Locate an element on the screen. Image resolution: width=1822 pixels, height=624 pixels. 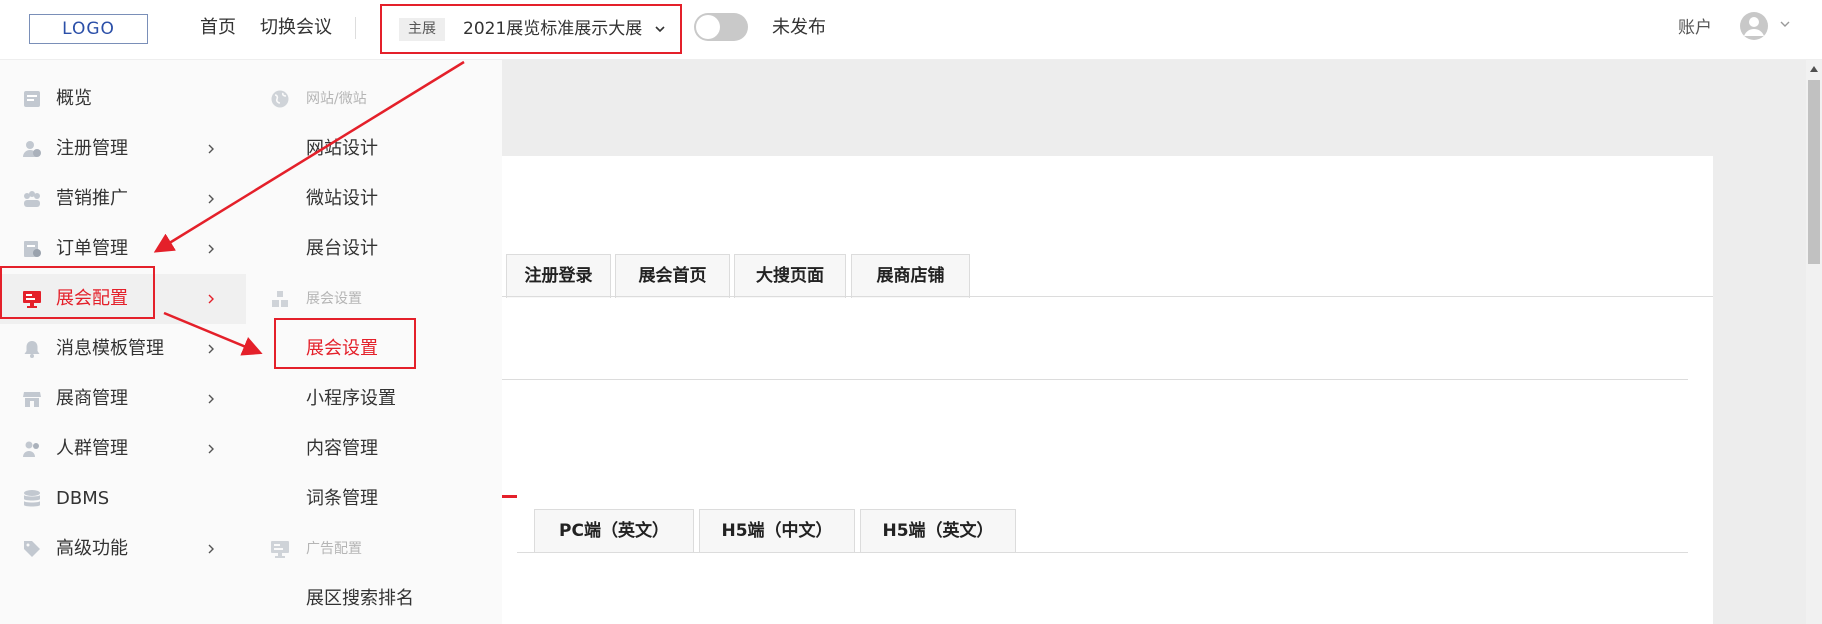
scroll-thumb is located at coordinates (1814, 172).